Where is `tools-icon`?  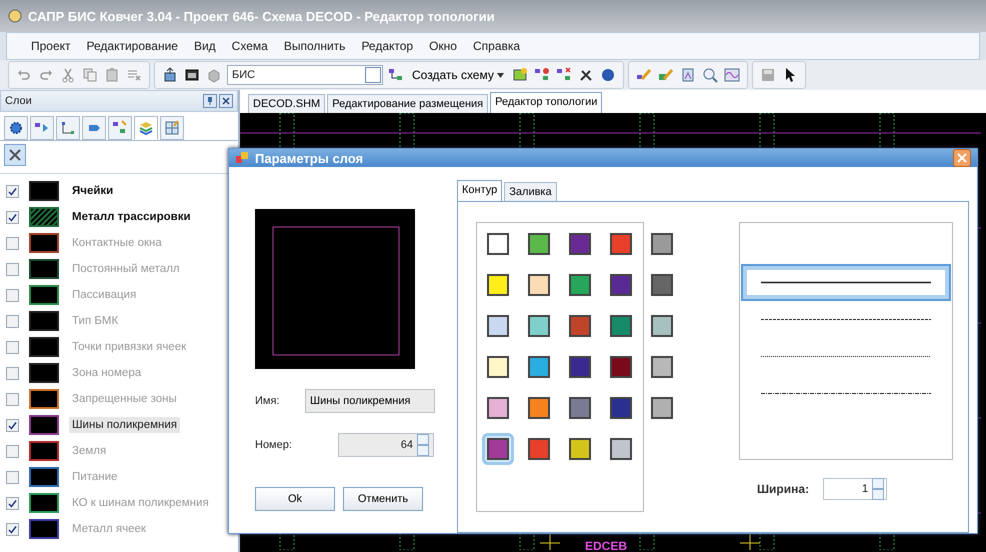 tools-icon is located at coordinates (15, 155).